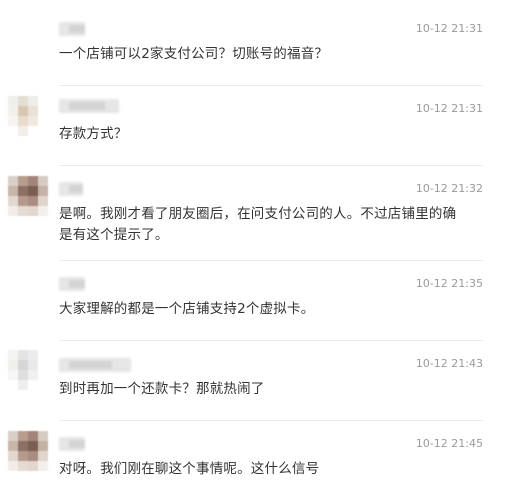  What do you see at coordinates (449, 283) in the screenshot?
I see `comment-time: 10-12 21:35` at bounding box center [449, 283].